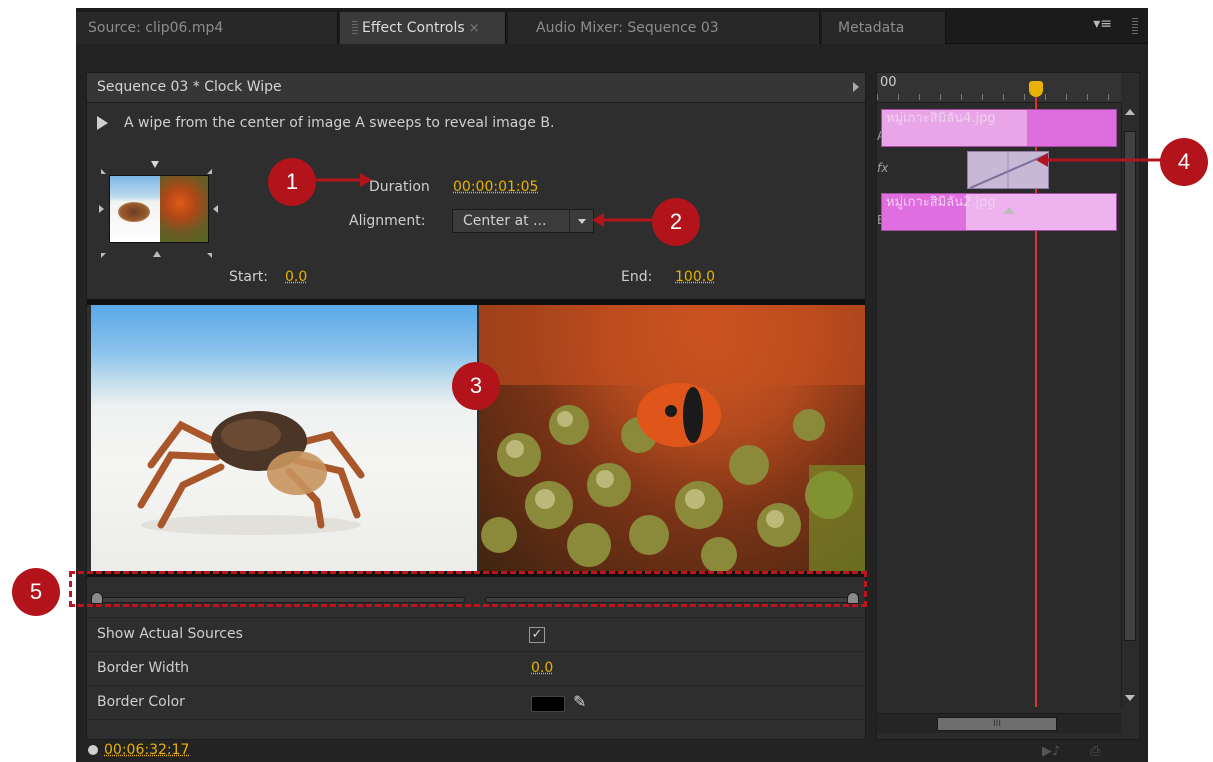  What do you see at coordinates (676, 222) in the screenshot?
I see `annotation-badge-2: 2` at bounding box center [676, 222].